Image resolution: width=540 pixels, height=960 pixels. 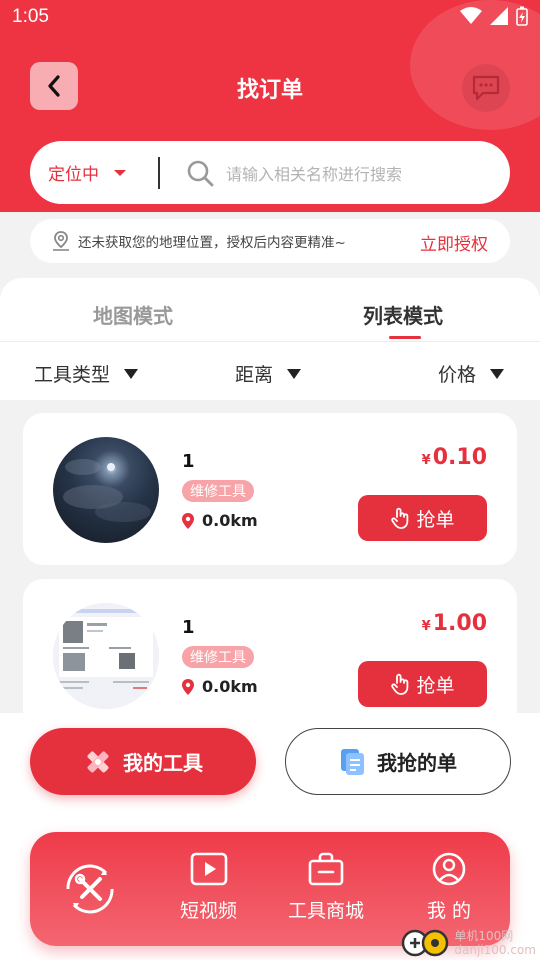 I want to click on price-value: 0.10, so click(x=459, y=457).